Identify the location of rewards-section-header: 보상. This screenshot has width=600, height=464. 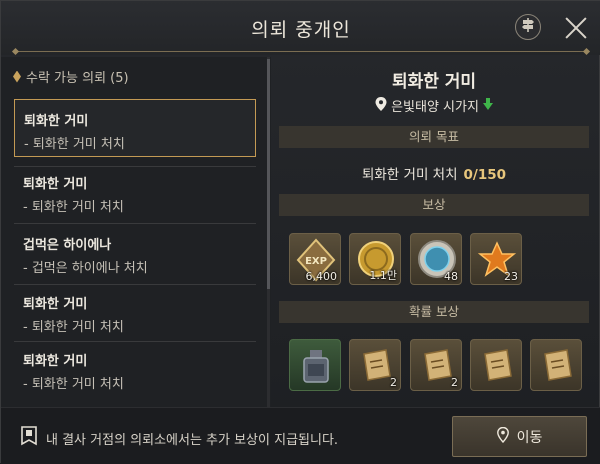
(434, 205).